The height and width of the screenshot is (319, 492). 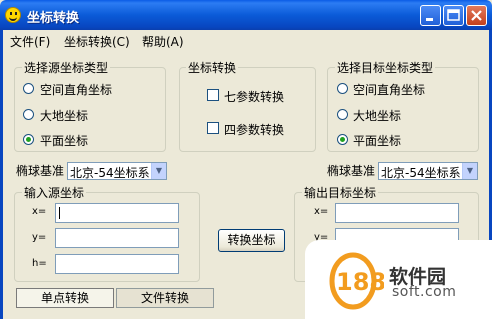 I want to click on convert-button: 转换坐标, so click(x=251, y=240).